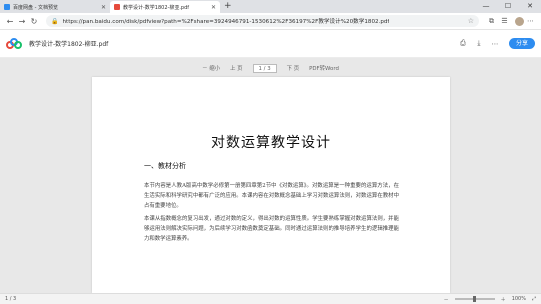 The image size is (541, 304). What do you see at coordinates (14, 43) in the screenshot?
I see `baidu-netdisk-logo` at bounding box center [14, 43].